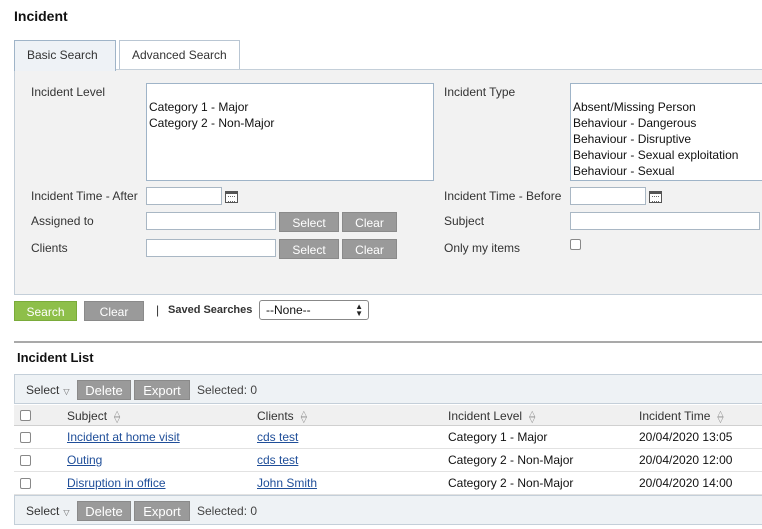 The image size is (762, 529). I want to click on assigned-to-select-button: Select, so click(309, 222).